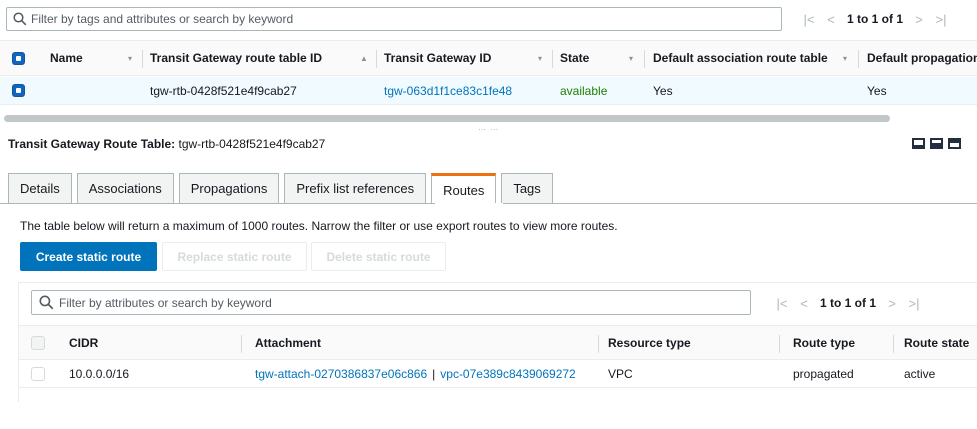 The width and height of the screenshot is (977, 429). Describe the element at coordinates (234, 256) in the screenshot. I see `replace-static-route-button: Replace static route` at that location.